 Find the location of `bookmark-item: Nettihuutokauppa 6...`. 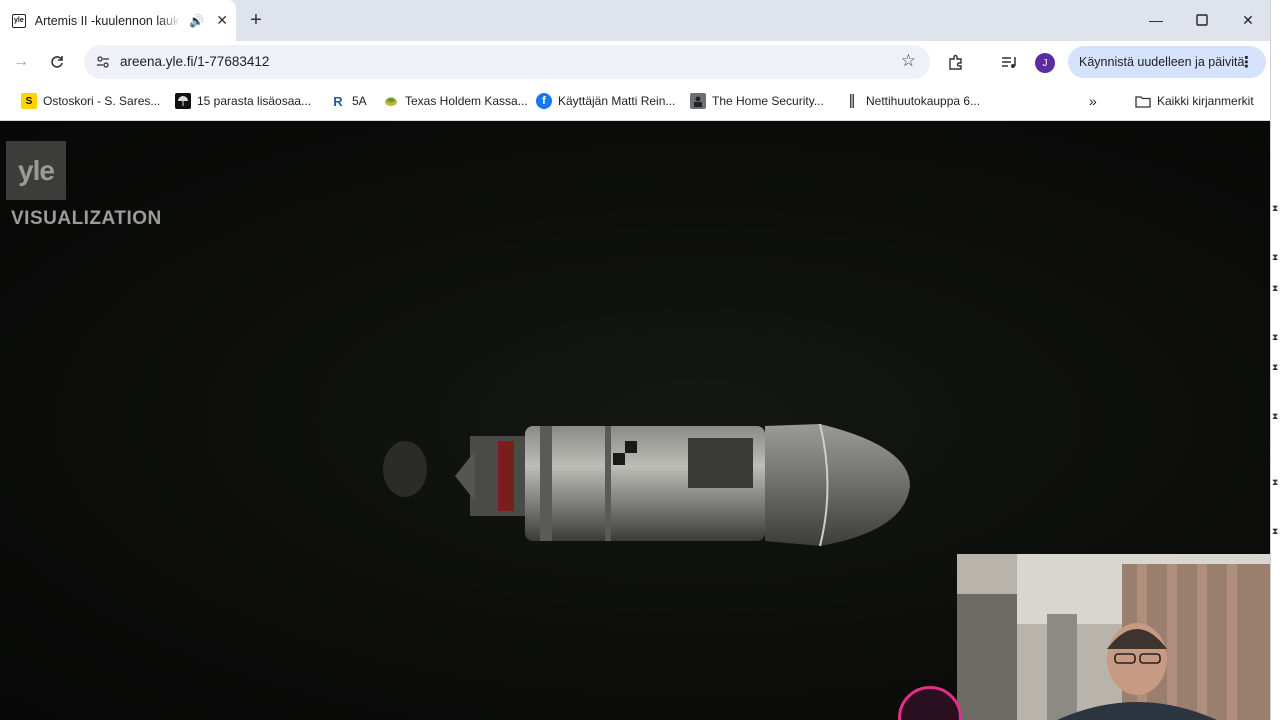

bookmark-item: Nettihuutokauppa 6... is located at coordinates (912, 101).